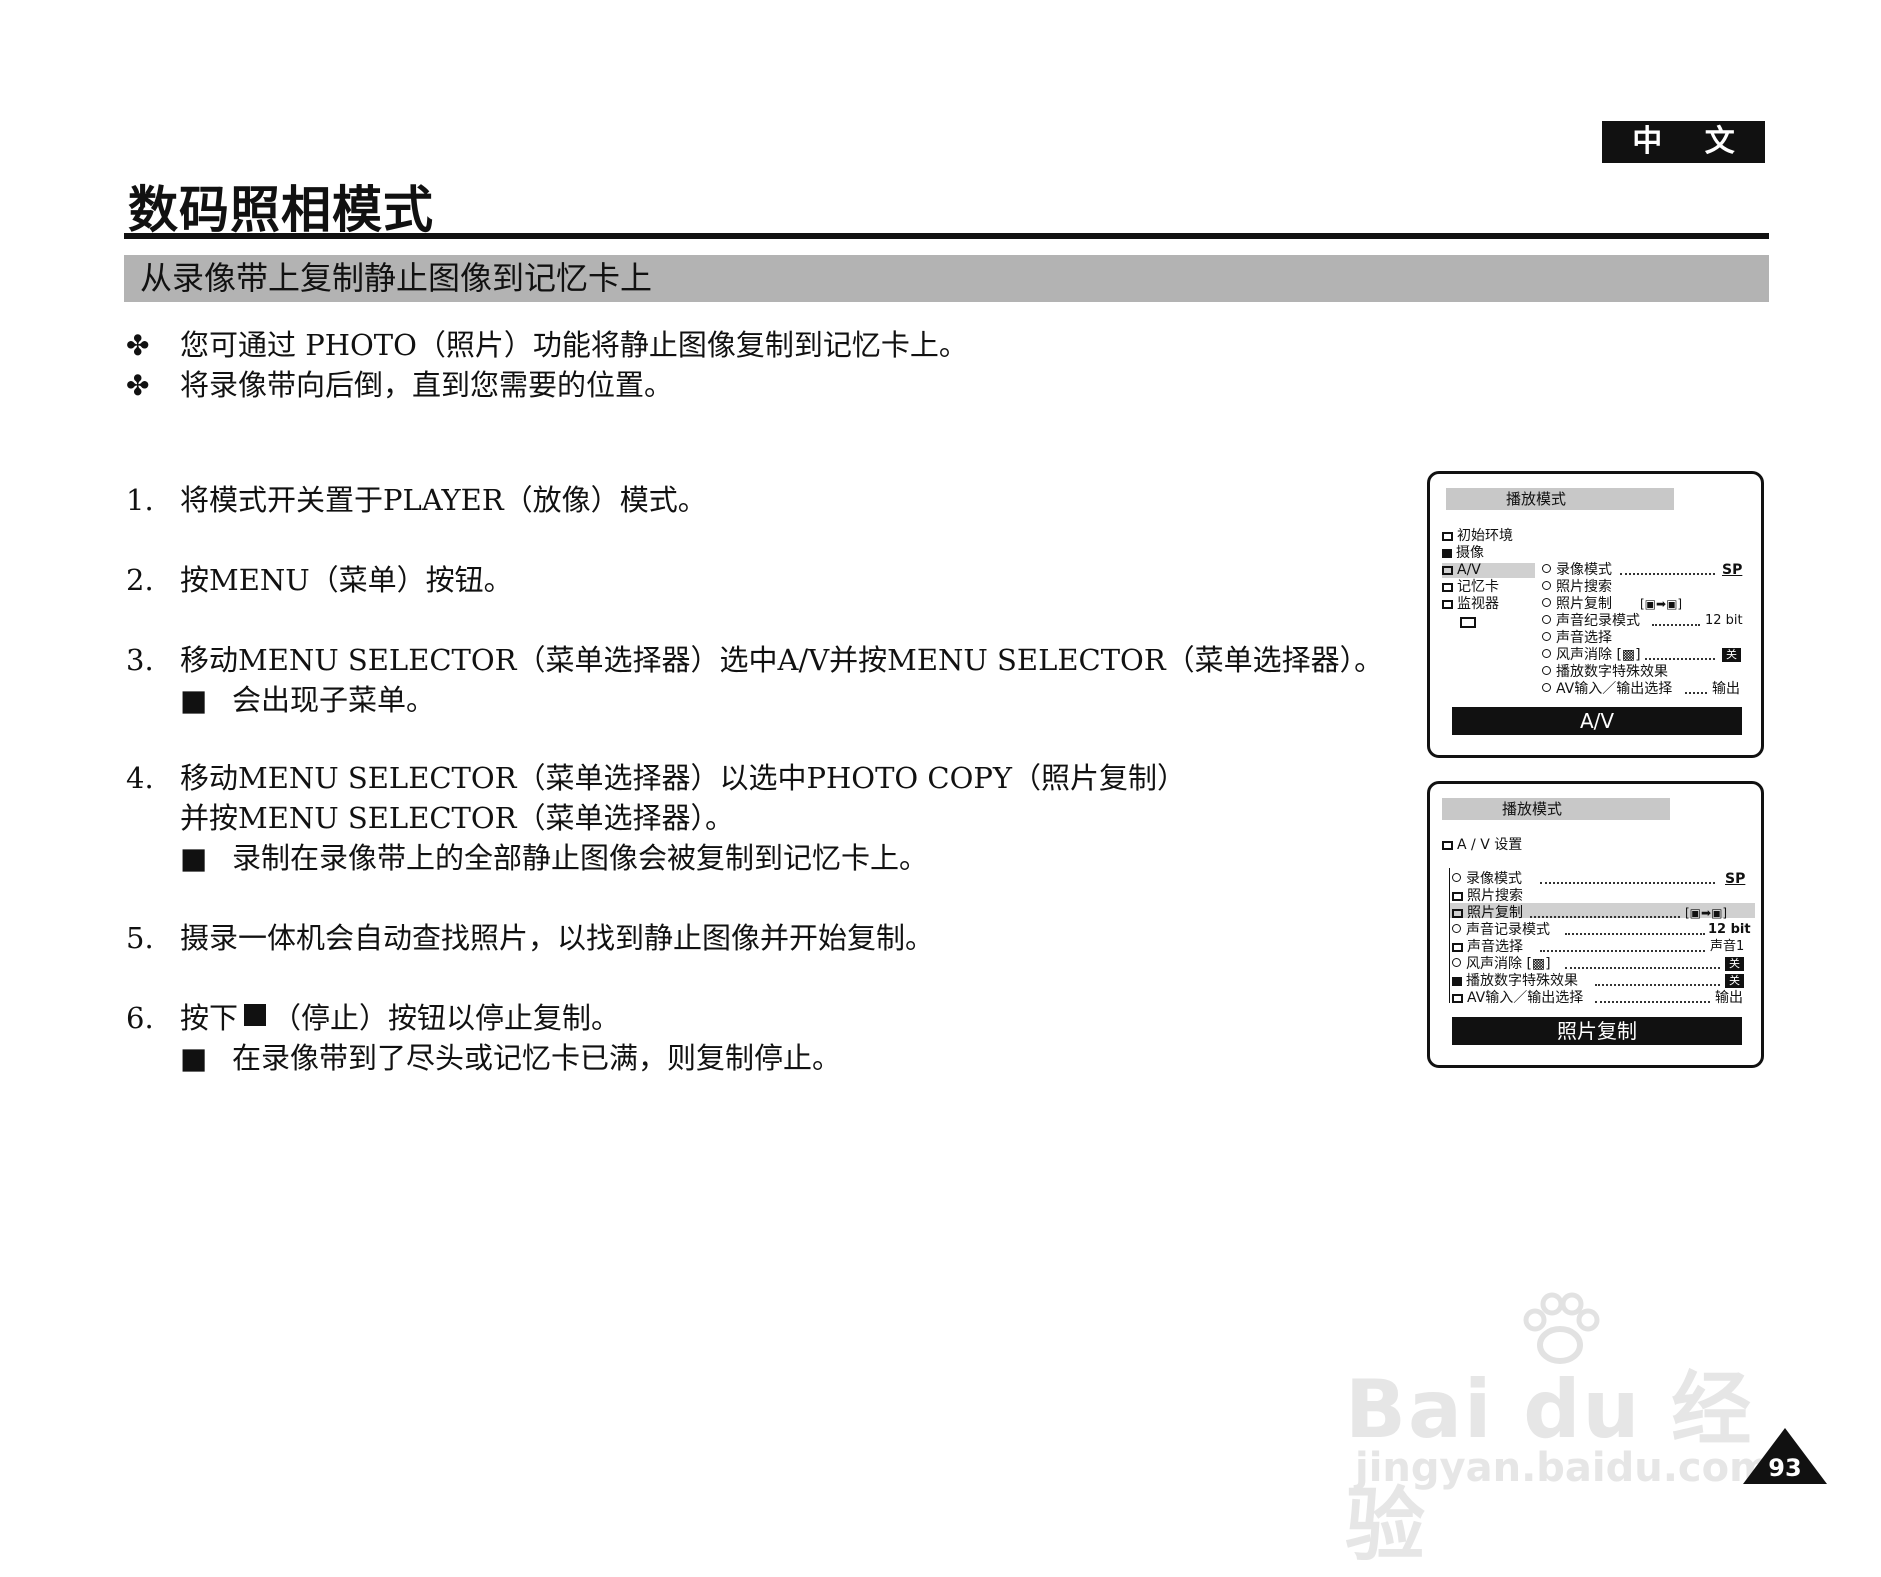 Image resolution: width=1881 pixels, height=1577 pixels. Describe the element at coordinates (547, 345) in the screenshot. I see `intro-bullet: ✤ 您可通过 PHOTO（照片）功能将静止图像复制到记忆卡上。` at that location.